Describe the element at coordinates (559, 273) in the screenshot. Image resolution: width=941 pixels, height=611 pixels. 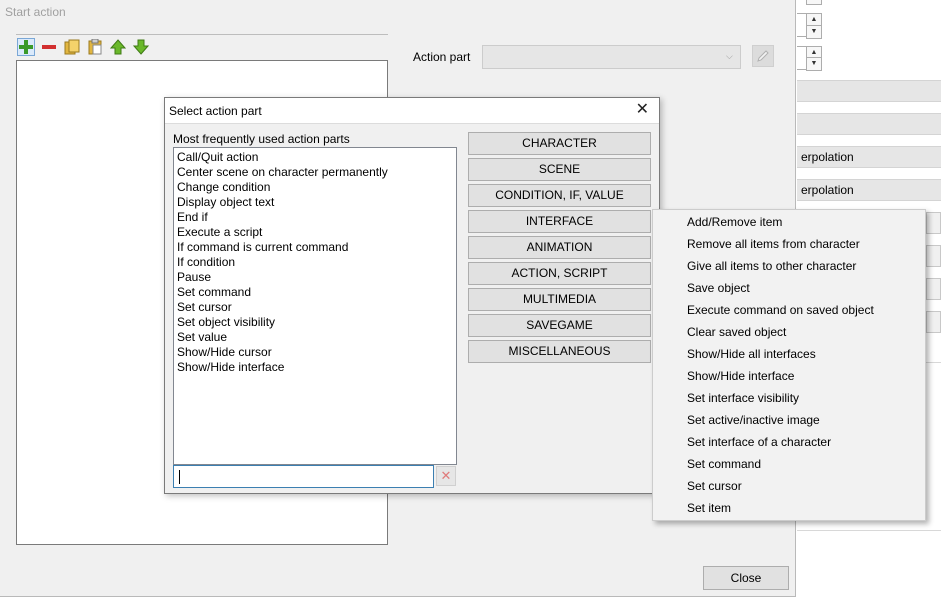
I see `category-action-script-button: ACTION, SCRIPT` at that location.